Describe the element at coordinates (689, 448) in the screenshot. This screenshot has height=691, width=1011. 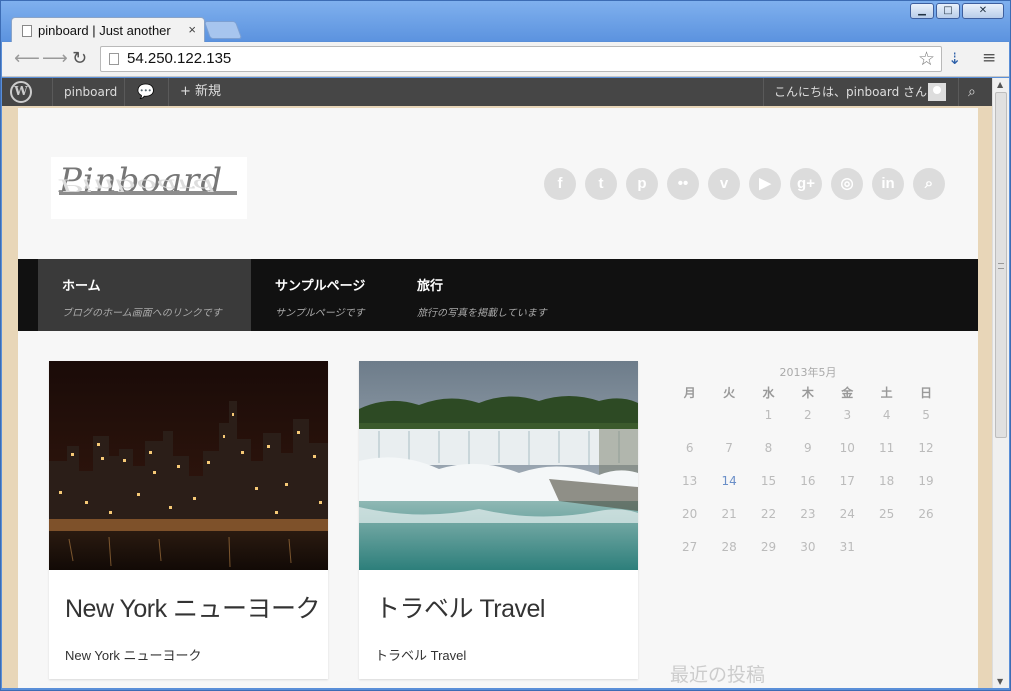
I see `calendar-day: 6` at that location.